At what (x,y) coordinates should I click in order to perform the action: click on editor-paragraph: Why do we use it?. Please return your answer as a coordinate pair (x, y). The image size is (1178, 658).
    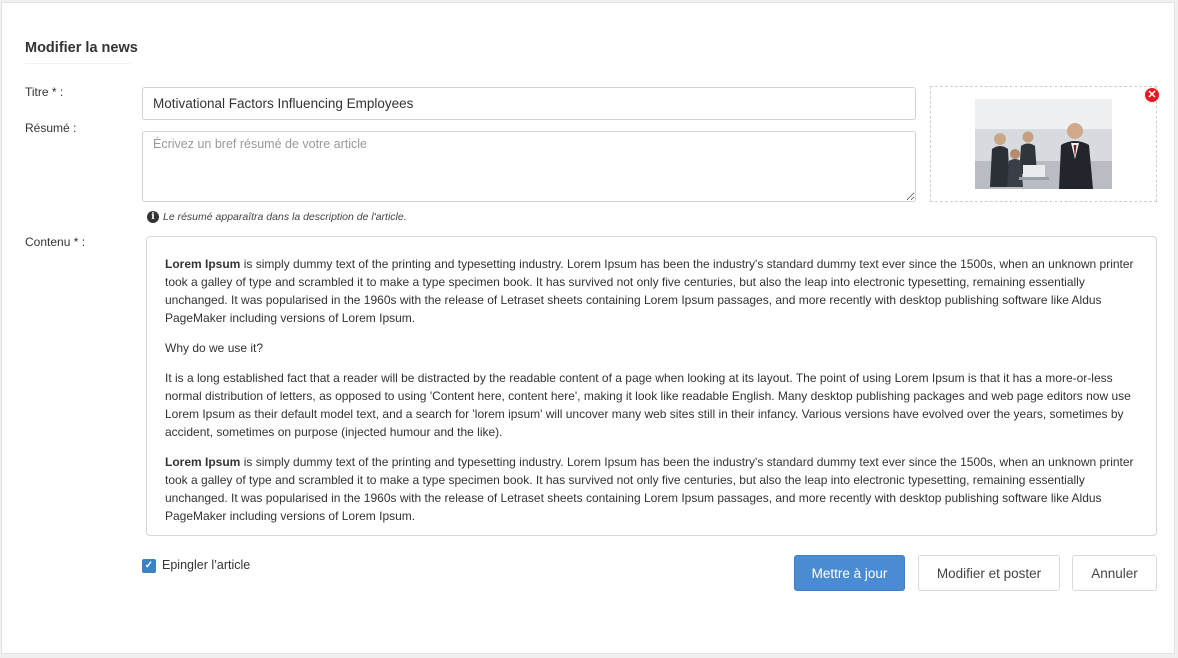
    Looking at the image, I should click on (214, 348).